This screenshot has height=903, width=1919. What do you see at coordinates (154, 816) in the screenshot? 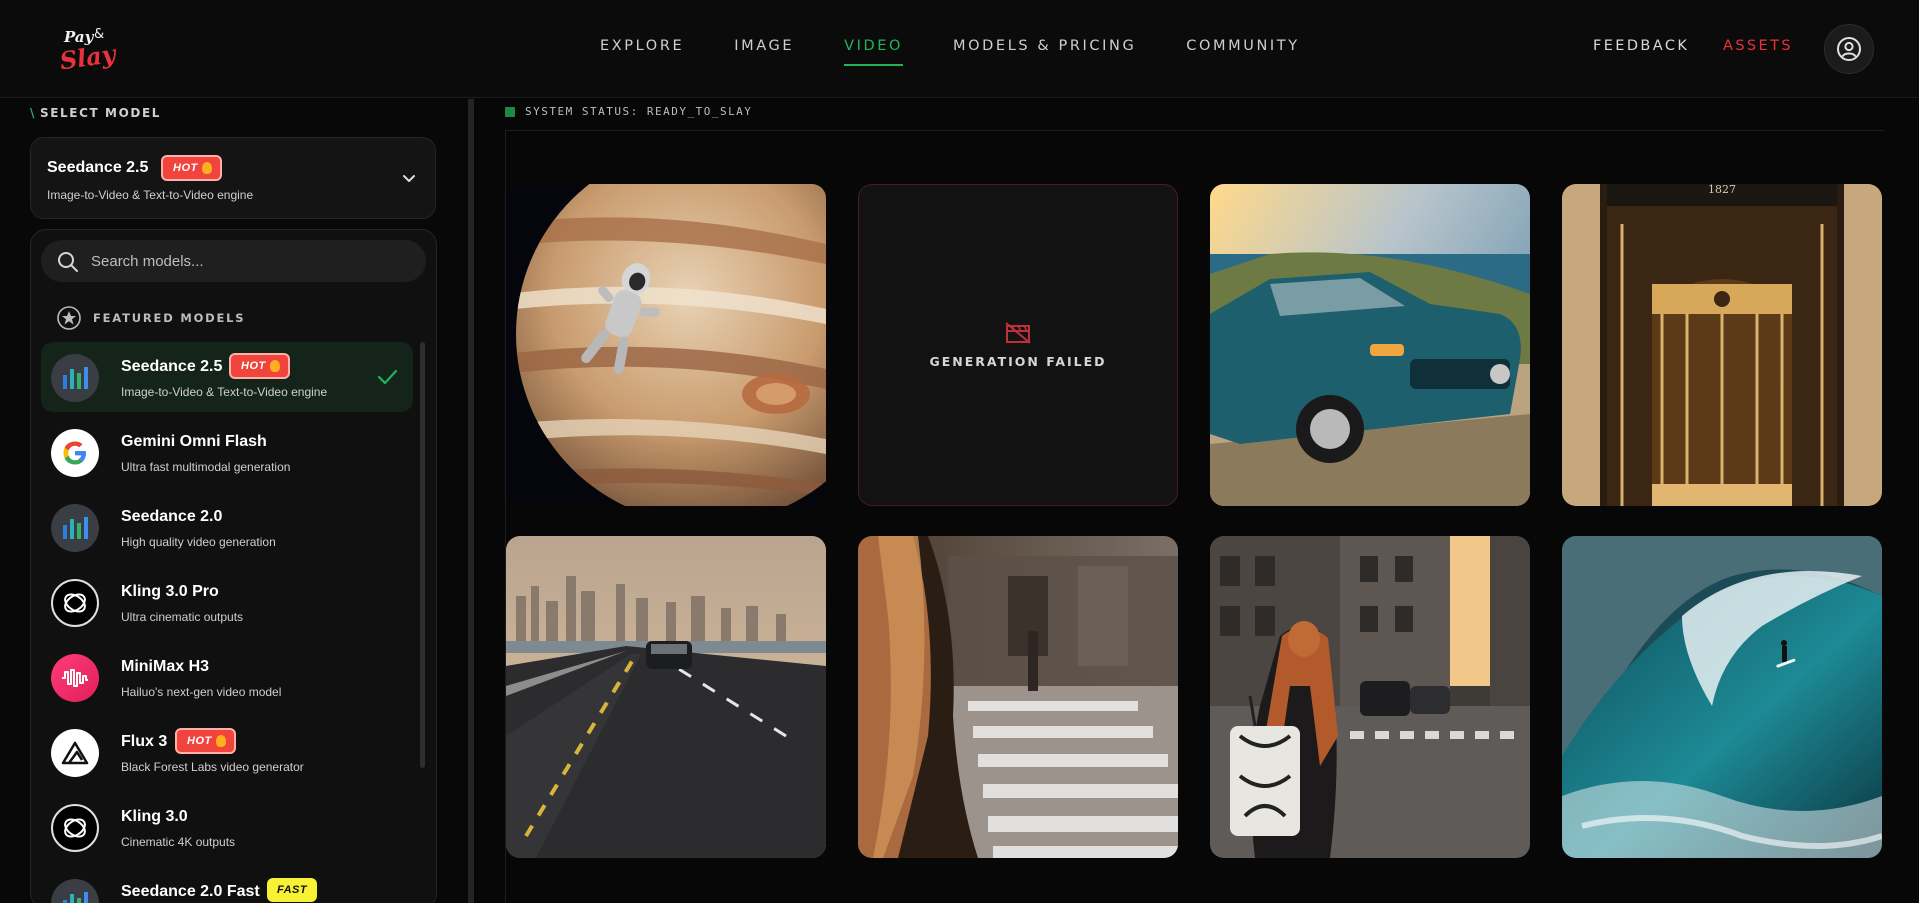
I see `model-name: Kling 3.0` at bounding box center [154, 816].